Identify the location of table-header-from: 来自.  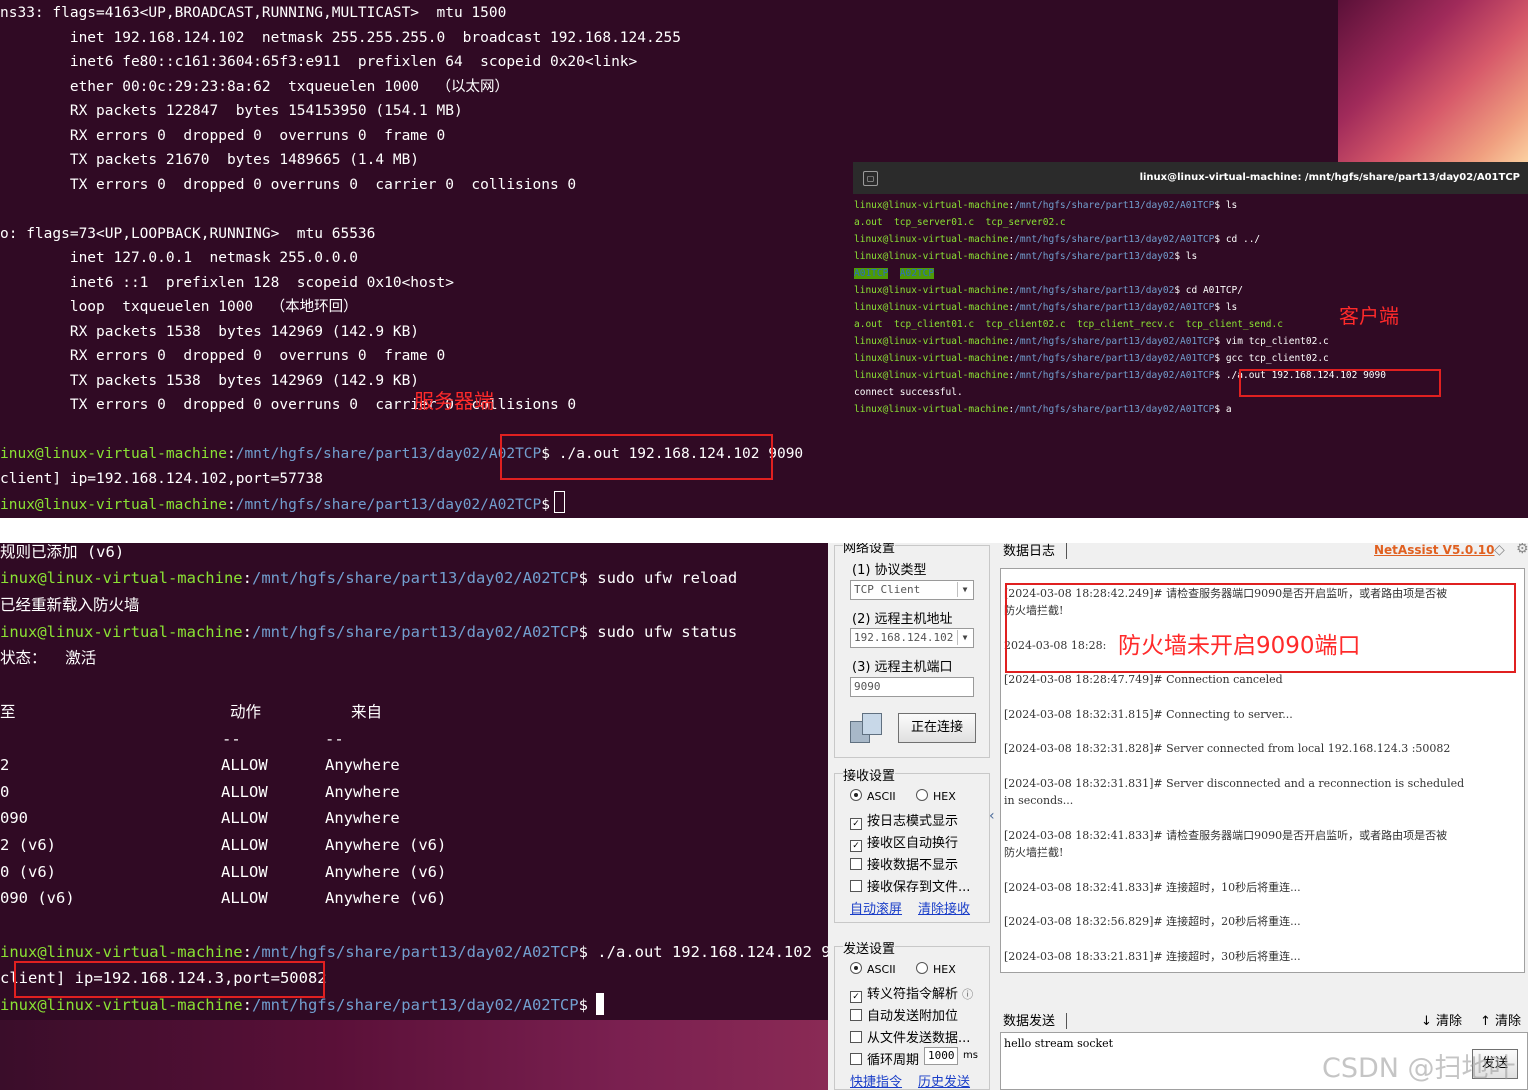
(367, 712).